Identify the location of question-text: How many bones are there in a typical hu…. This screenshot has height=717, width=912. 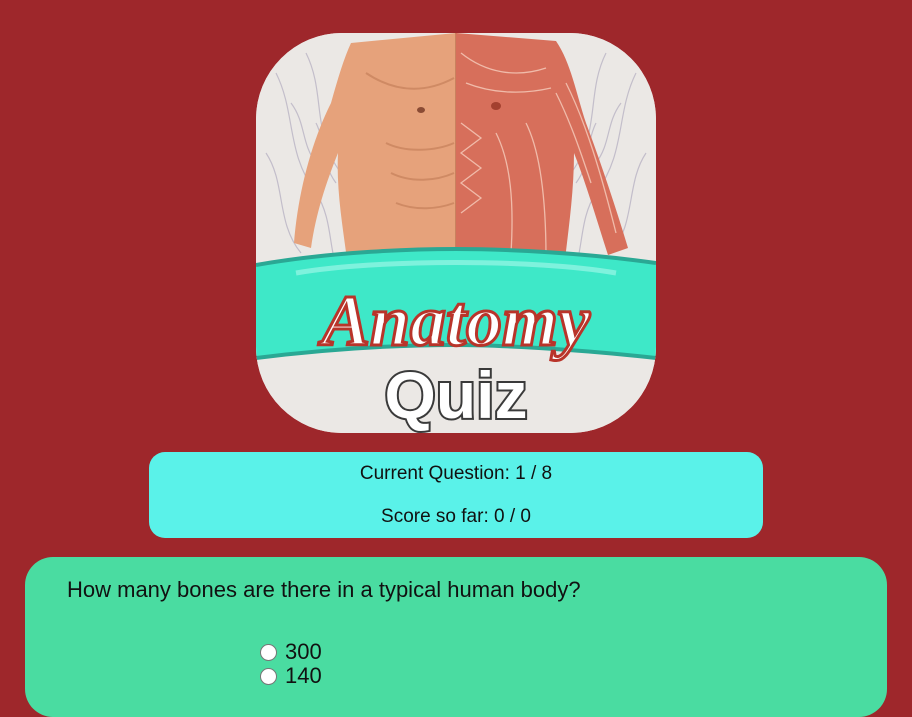
(324, 589).